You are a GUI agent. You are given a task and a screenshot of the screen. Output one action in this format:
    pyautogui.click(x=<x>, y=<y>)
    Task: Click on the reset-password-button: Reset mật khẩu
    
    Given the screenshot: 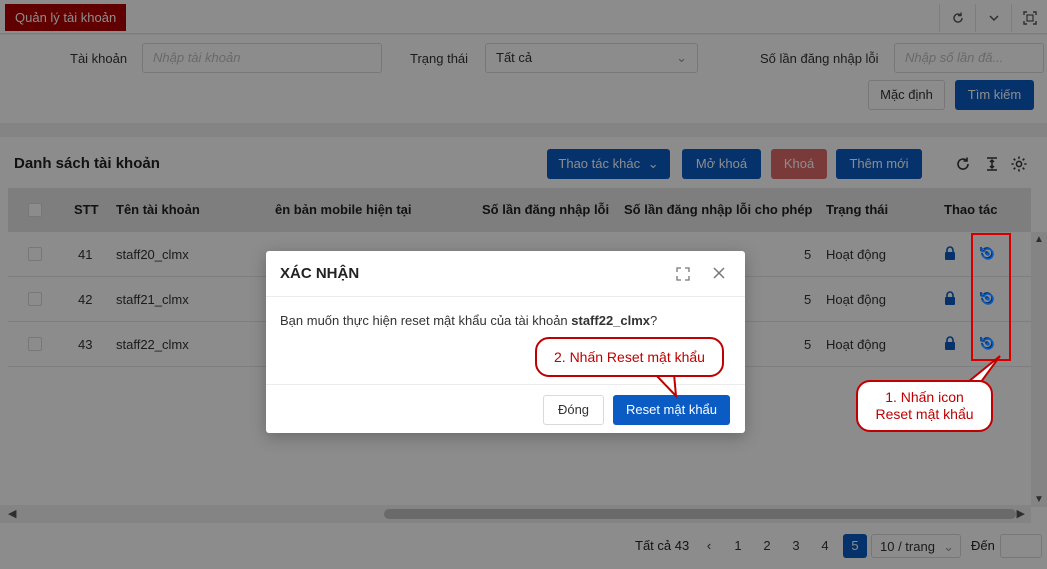 What is the action you would take?
    pyautogui.click(x=671, y=410)
    